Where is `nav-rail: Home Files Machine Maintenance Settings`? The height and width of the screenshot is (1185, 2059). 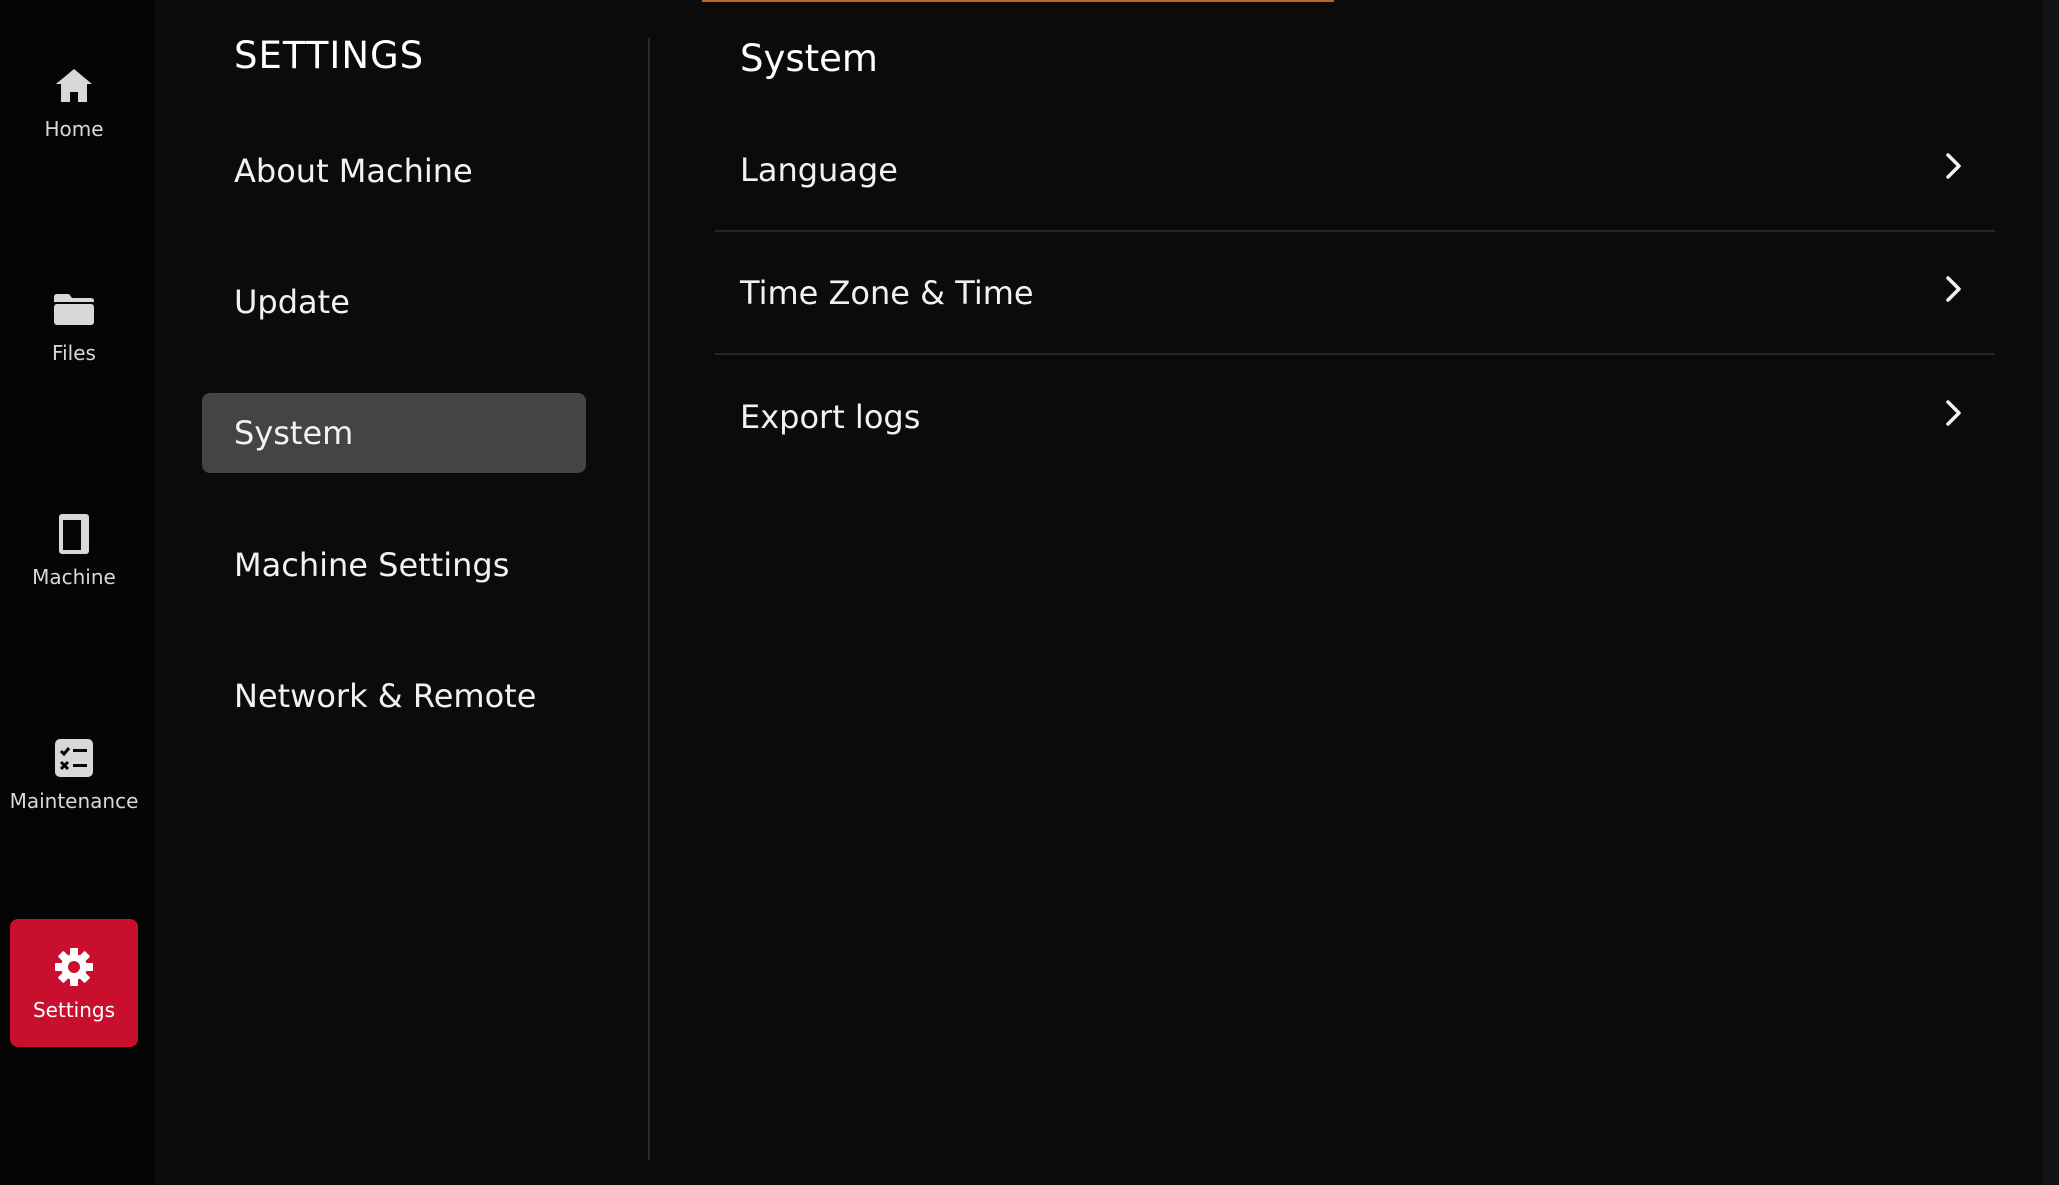
nav-rail: Home Files Machine Maintenance Settings is located at coordinates (77, 592).